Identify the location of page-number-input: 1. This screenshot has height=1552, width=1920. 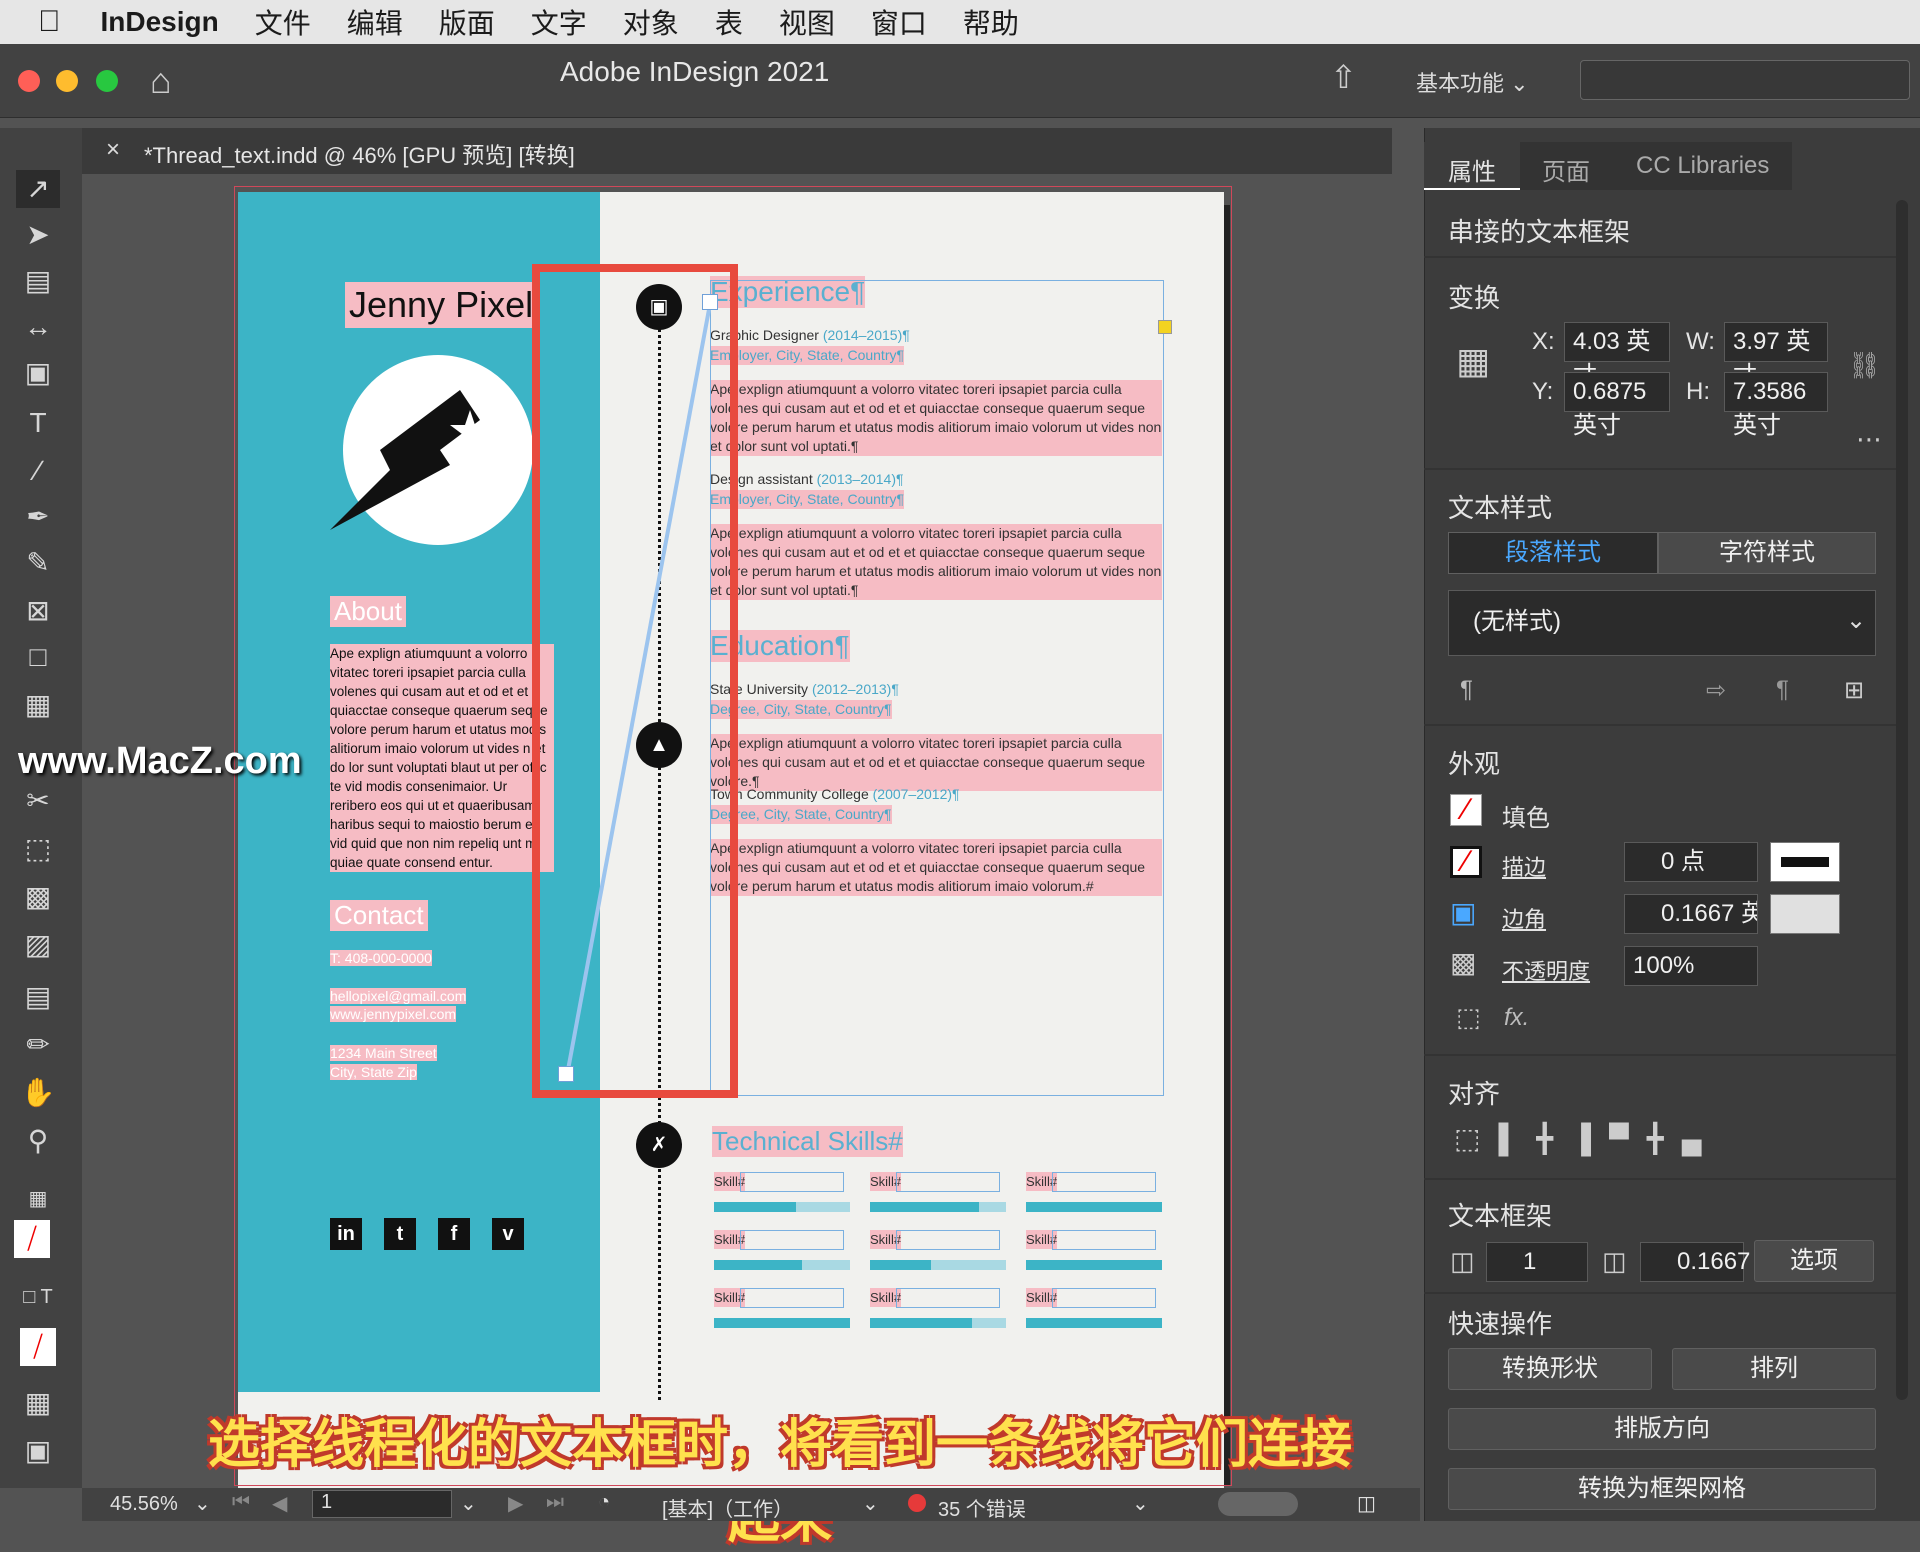
(382, 1504).